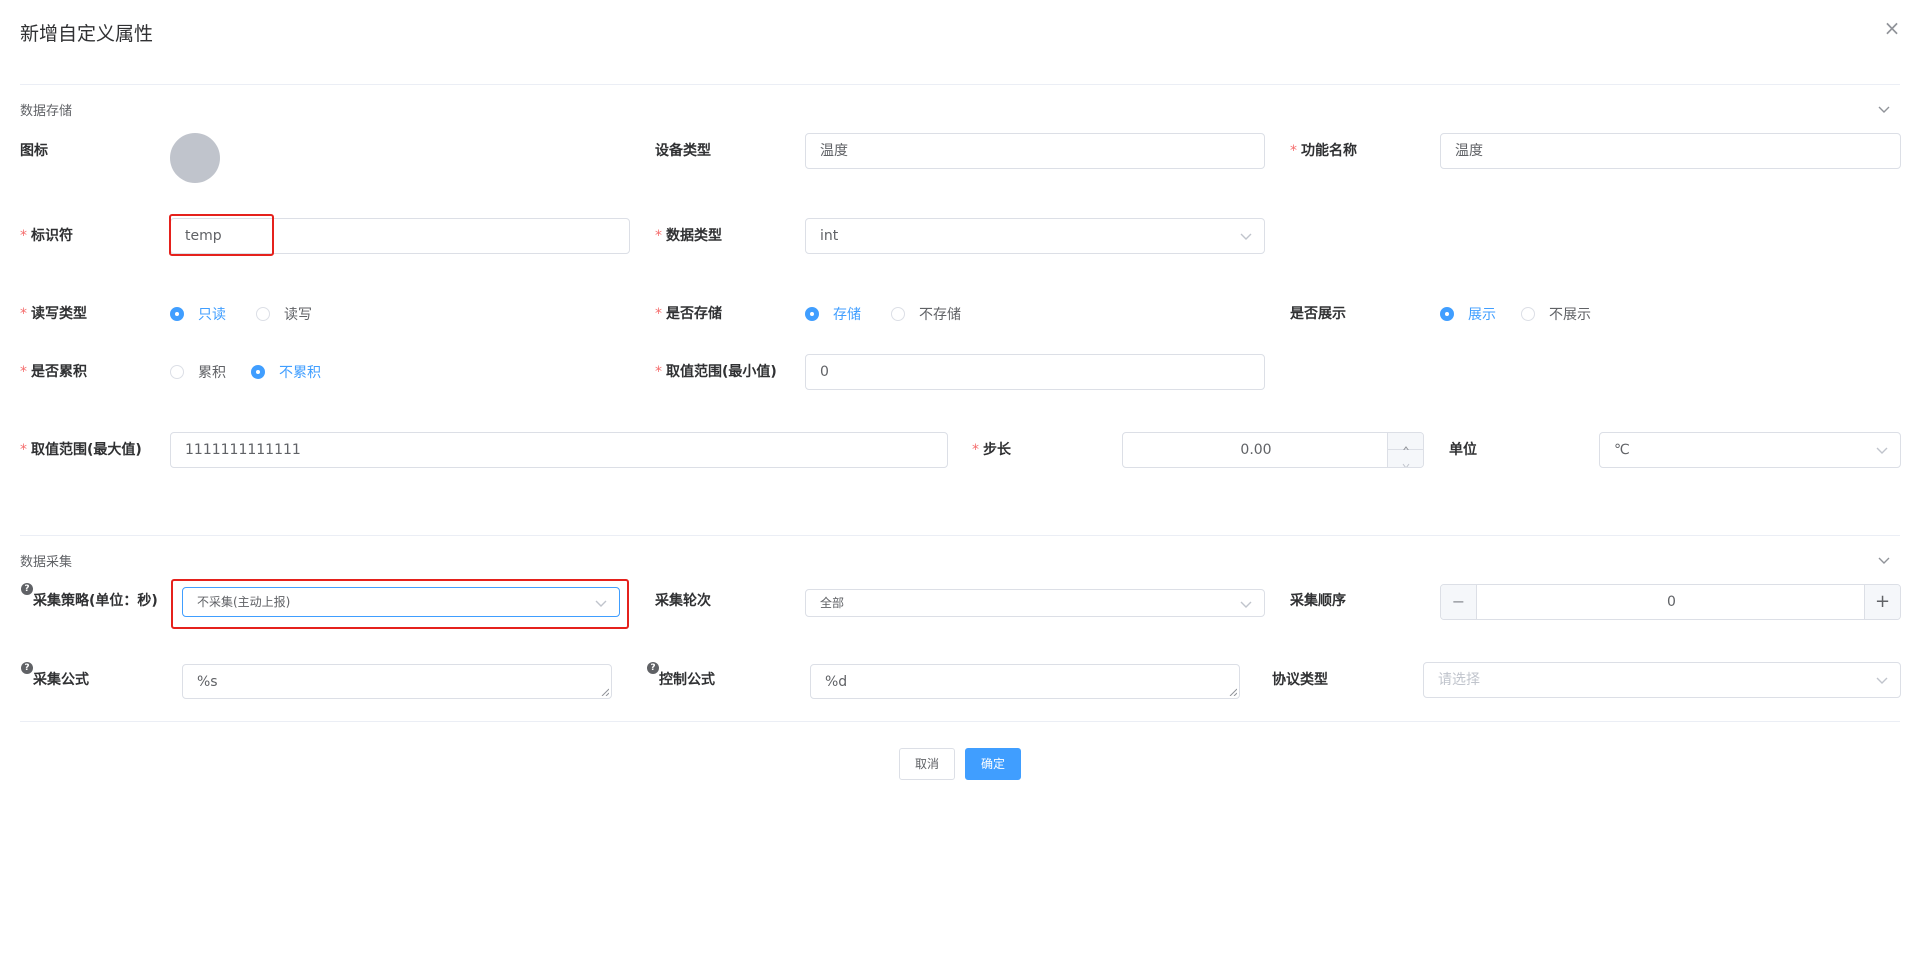 The width and height of the screenshot is (1920, 969). Describe the element at coordinates (1300, 680) in the screenshot. I see `protocol-label: 协议类型` at that location.